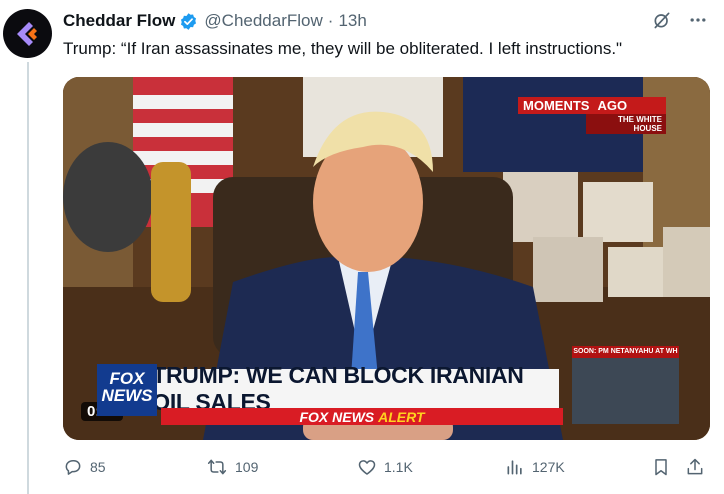 The width and height of the screenshot is (724, 494). Describe the element at coordinates (188, 21) in the screenshot. I see `verified-badge-icon` at that location.